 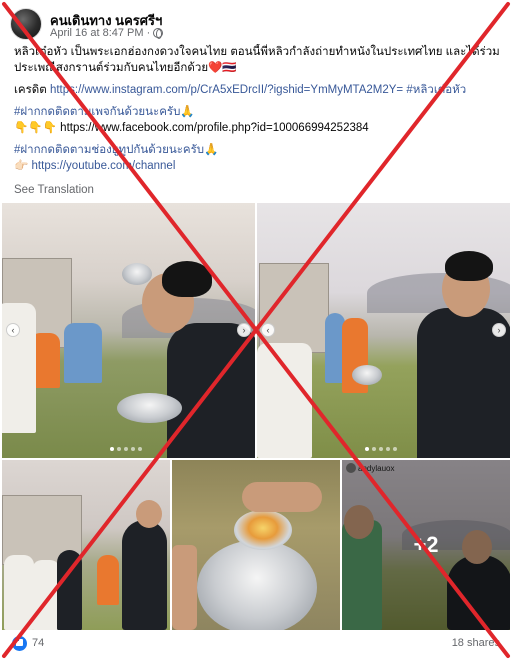 I want to click on post-meta: April 16 at 8:47 PM ·, so click(x=107, y=33).